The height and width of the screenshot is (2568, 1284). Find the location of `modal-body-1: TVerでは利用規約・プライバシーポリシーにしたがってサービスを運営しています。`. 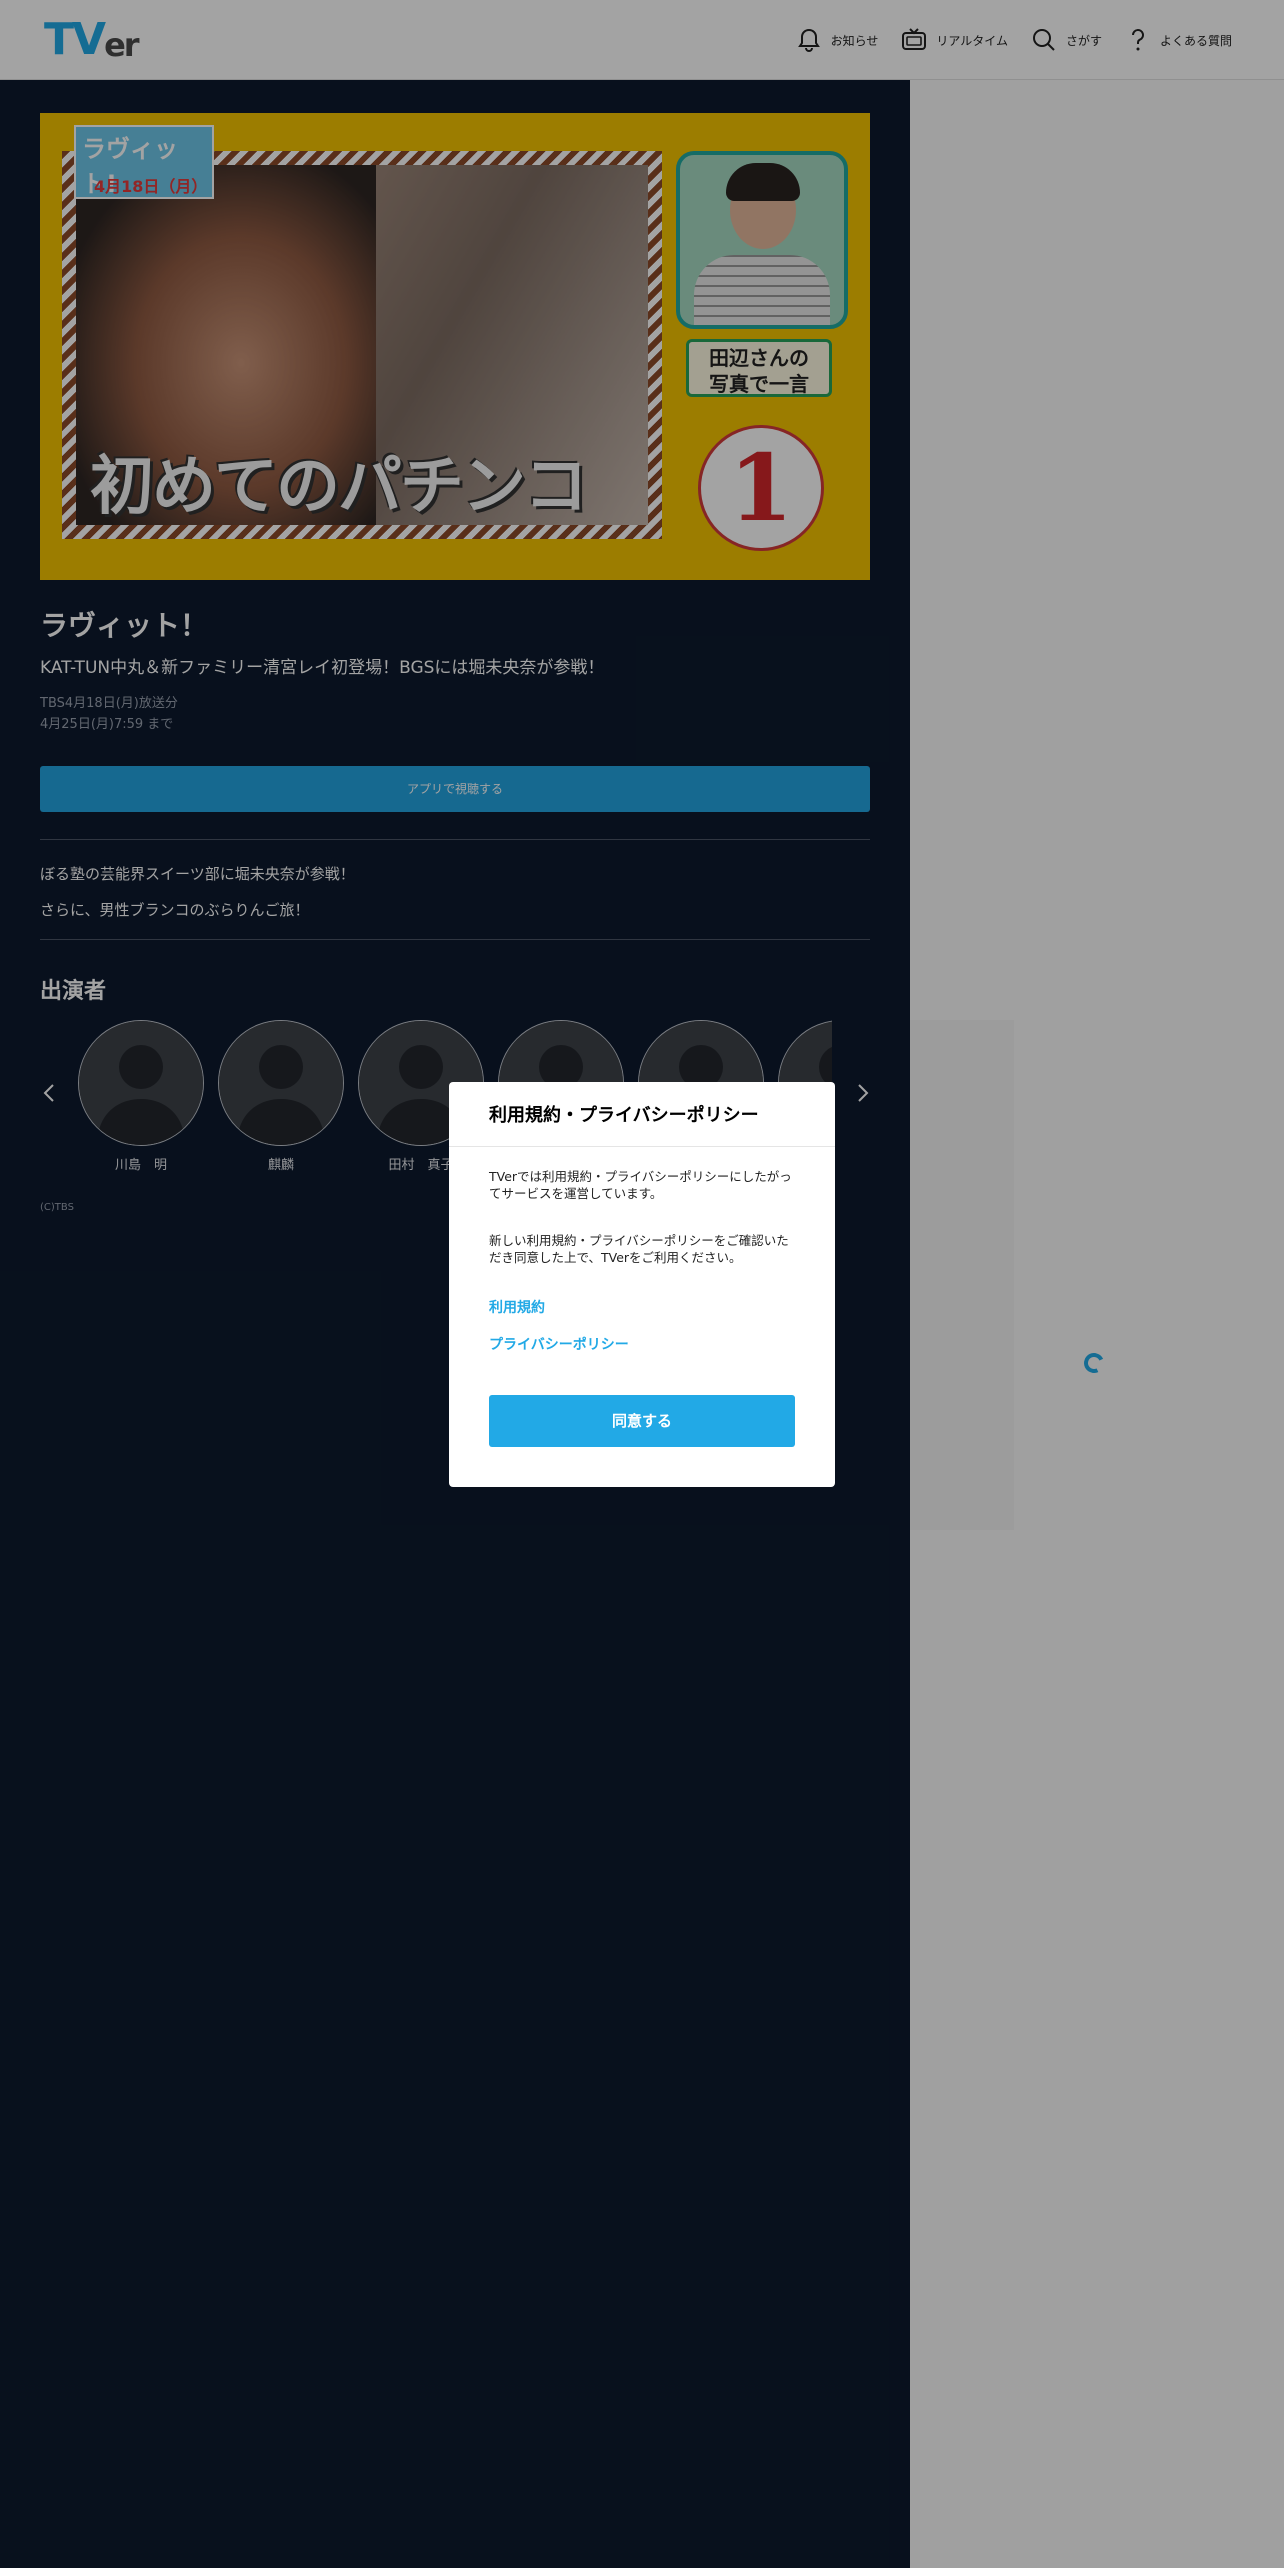

modal-body-1: TVerでは利用規約・プライバシーポリシーにしたがってサービスを運営しています。 is located at coordinates (640, 1185).